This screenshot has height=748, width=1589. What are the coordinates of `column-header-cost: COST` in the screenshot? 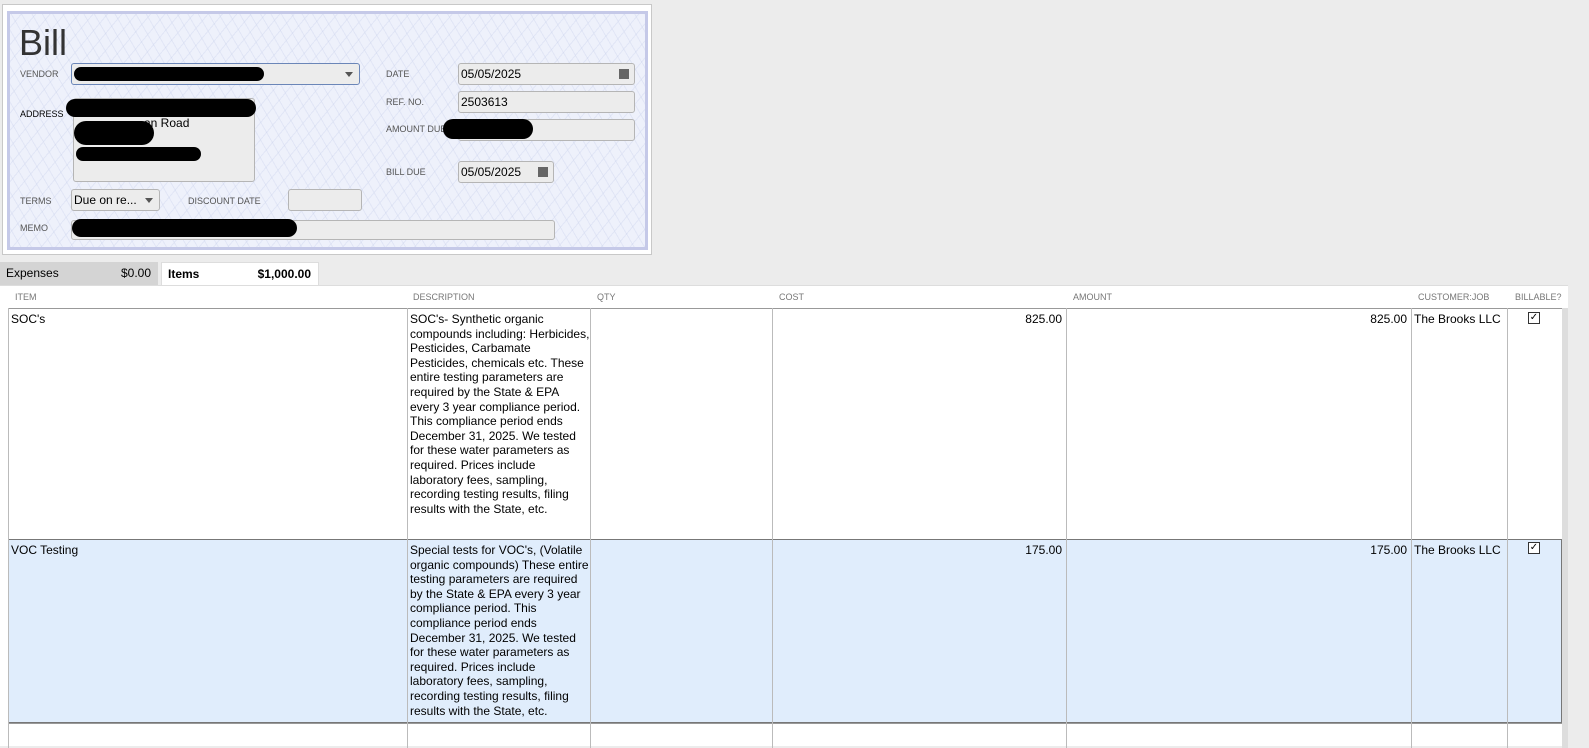 It's located at (791, 297).